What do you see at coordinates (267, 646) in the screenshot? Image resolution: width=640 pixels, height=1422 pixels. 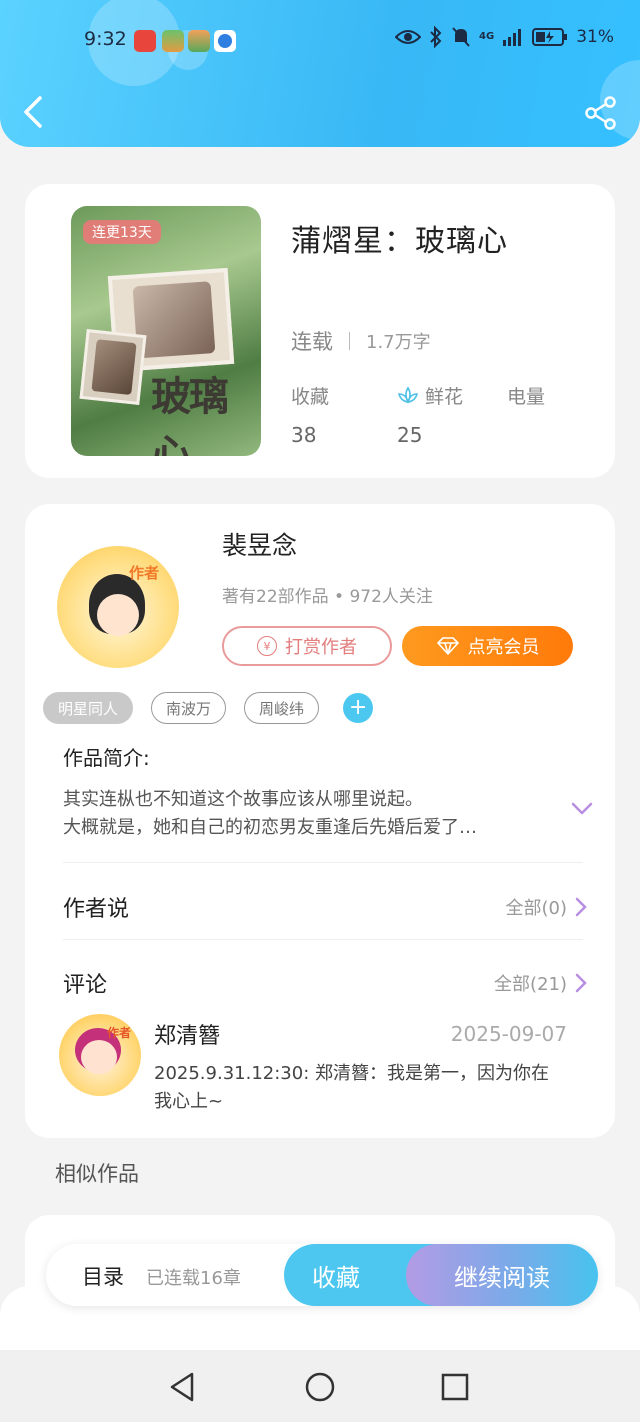 I see `yen-coin-icon: ¥` at bounding box center [267, 646].